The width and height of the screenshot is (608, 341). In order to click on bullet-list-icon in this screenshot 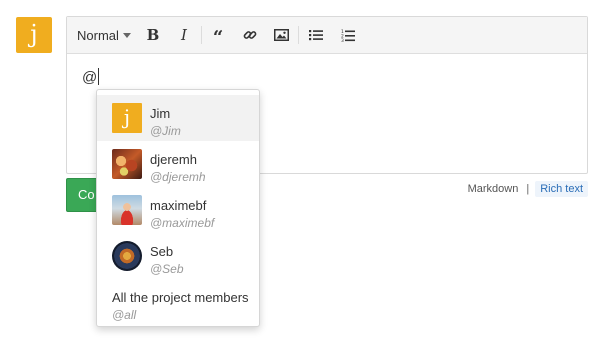, I will do `click(316, 35)`.